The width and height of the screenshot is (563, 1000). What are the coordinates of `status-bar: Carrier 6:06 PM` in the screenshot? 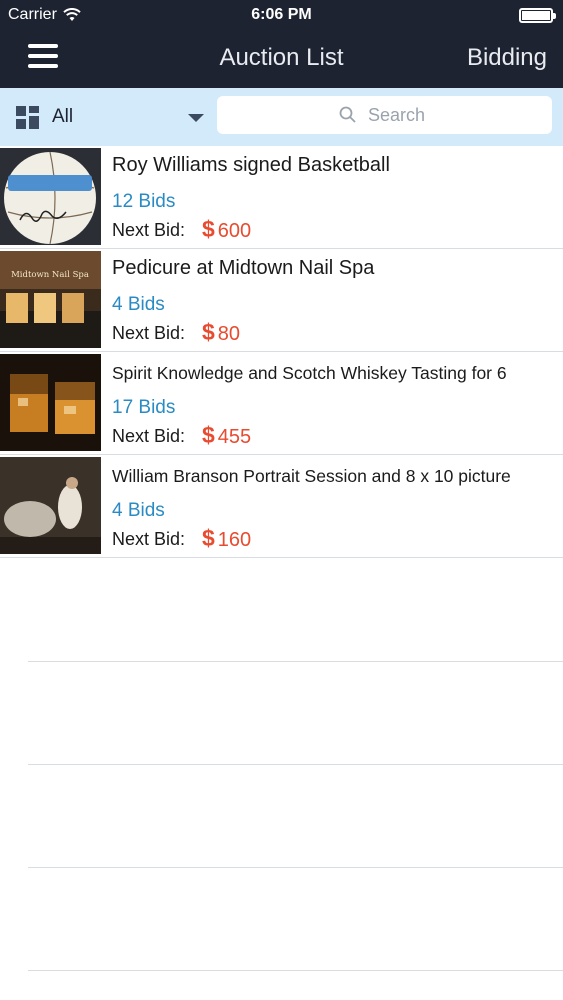 It's located at (281, 15).